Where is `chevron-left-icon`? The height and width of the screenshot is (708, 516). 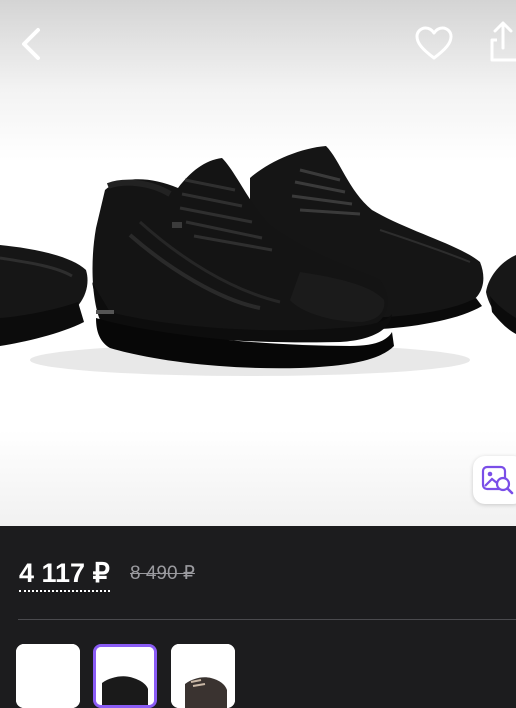
chevron-left-icon is located at coordinates (31, 44).